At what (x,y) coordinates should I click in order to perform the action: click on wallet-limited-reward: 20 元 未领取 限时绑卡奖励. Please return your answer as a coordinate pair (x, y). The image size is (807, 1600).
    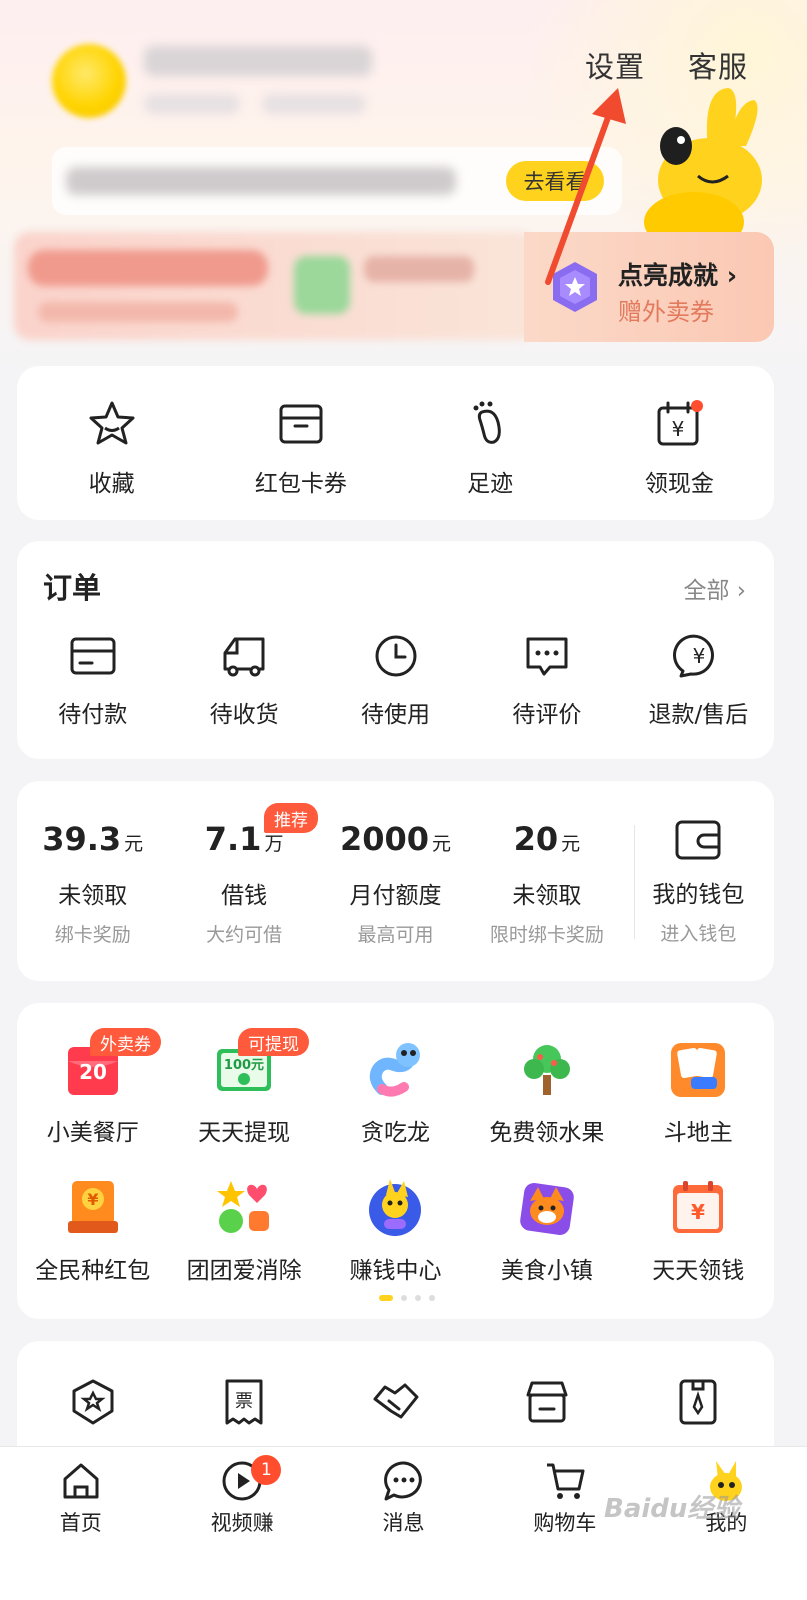
    Looking at the image, I should click on (546, 900).